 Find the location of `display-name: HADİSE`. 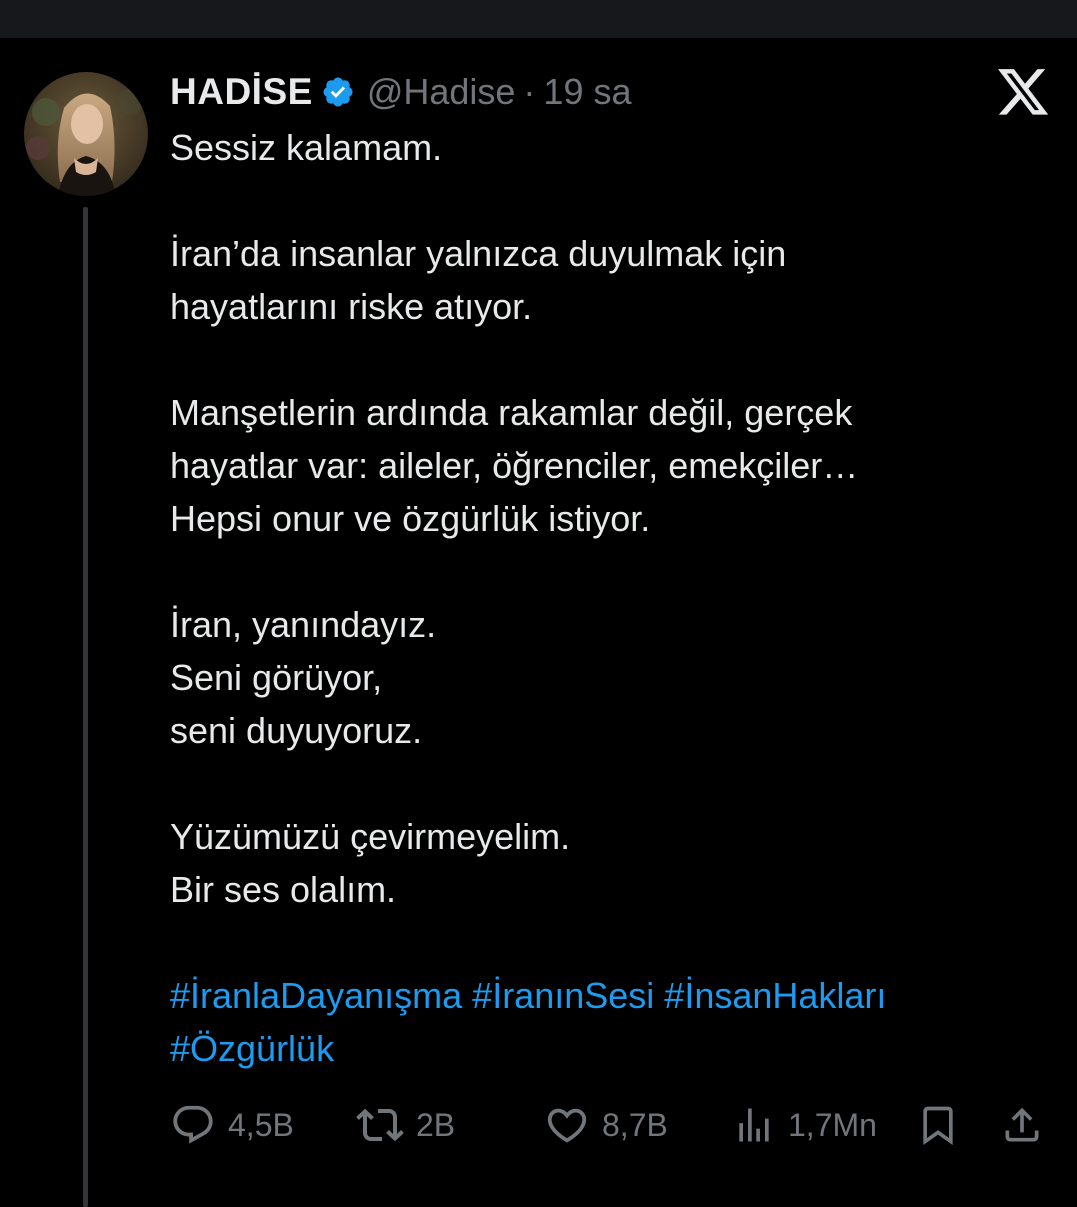

display-name: HADİSE is located at coordinates (241, 92).